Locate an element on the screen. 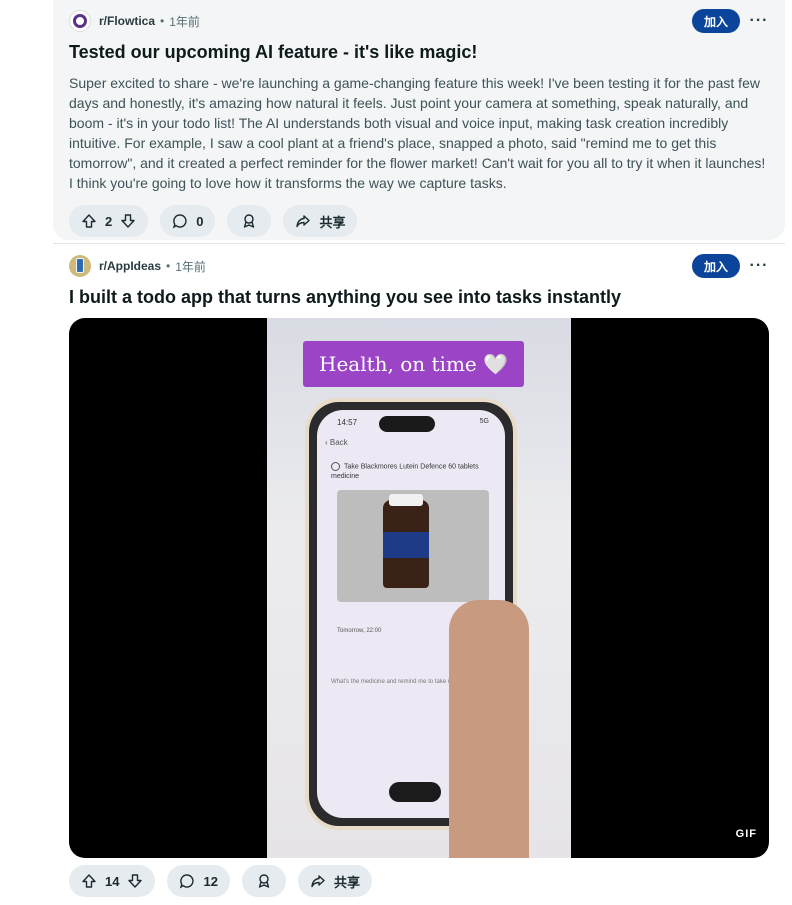 This screenshot has width=792, height=905. comments-button: 0 is located at coordinates (188, 221).